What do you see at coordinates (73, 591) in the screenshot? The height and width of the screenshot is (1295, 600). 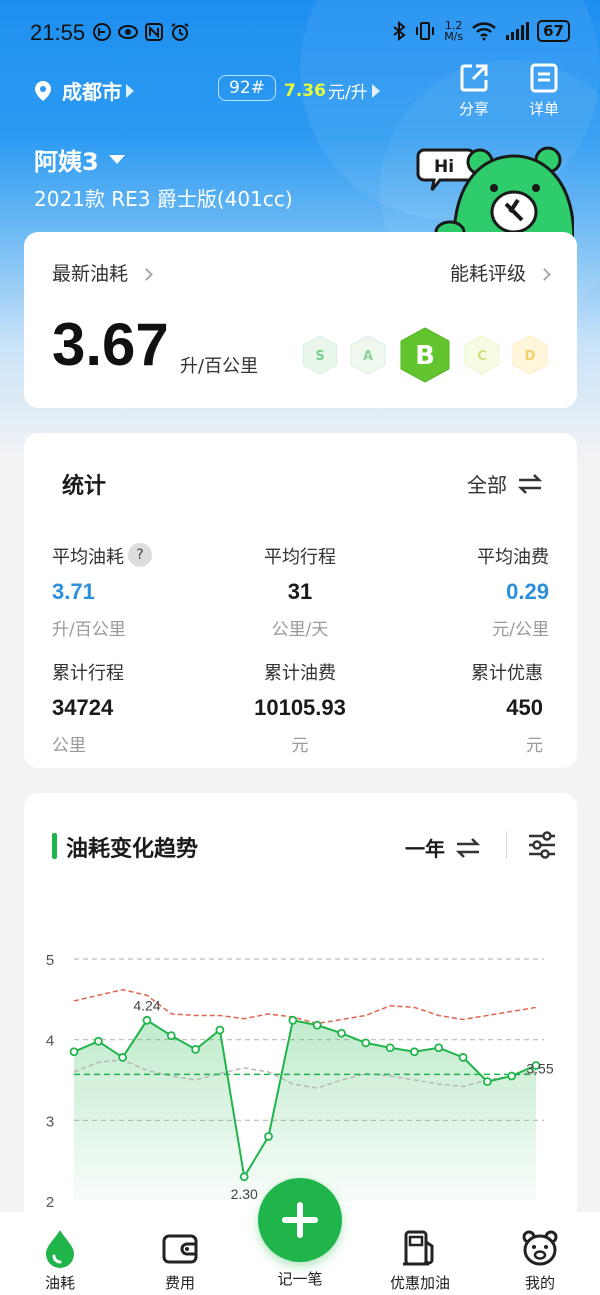 I see `stat-value: 3.71` at bounding box center [73, 591].